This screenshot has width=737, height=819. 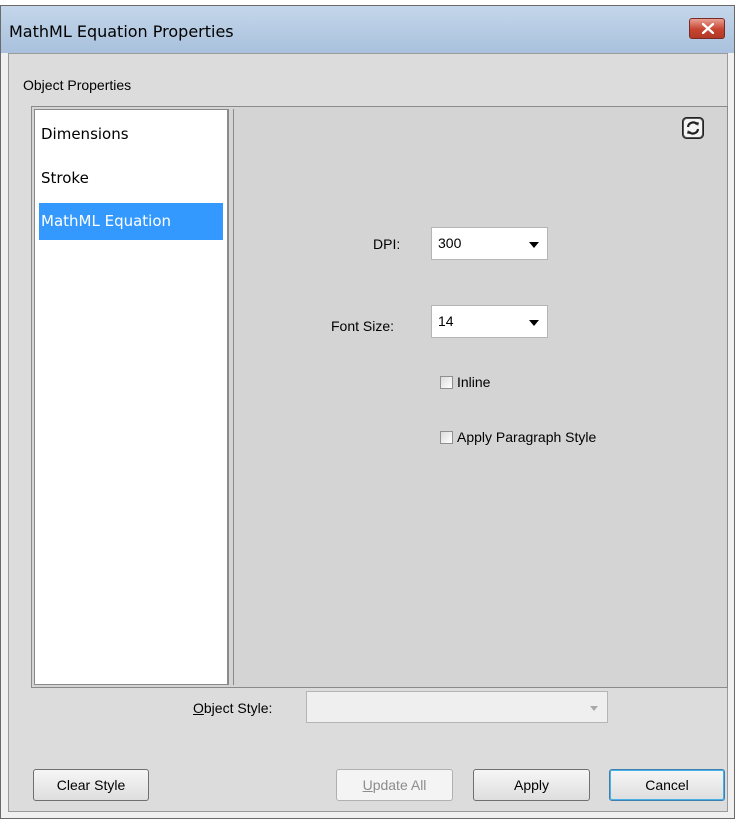 I want to click on dpi-value: 300, so click(x=450, y=243).